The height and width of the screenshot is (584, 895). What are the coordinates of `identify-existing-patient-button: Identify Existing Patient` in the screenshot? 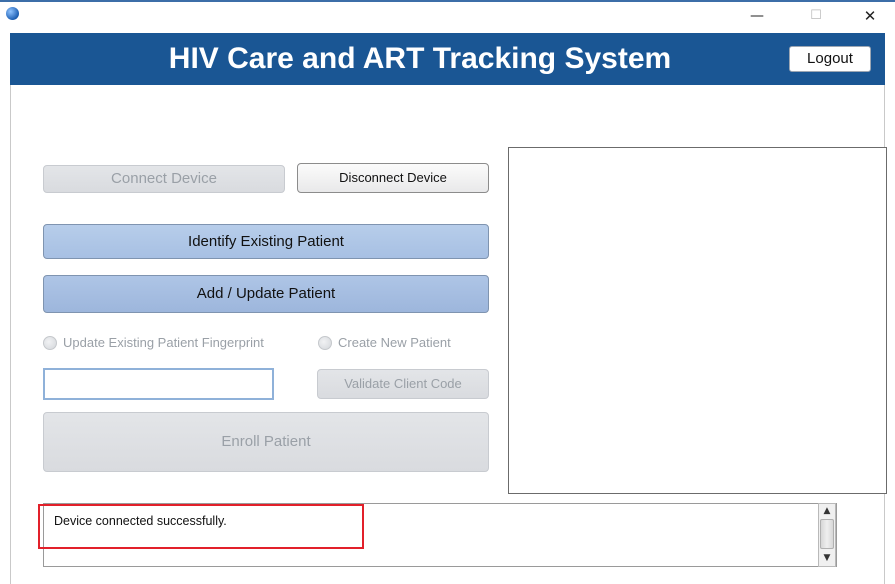 It's located at (266, 241).